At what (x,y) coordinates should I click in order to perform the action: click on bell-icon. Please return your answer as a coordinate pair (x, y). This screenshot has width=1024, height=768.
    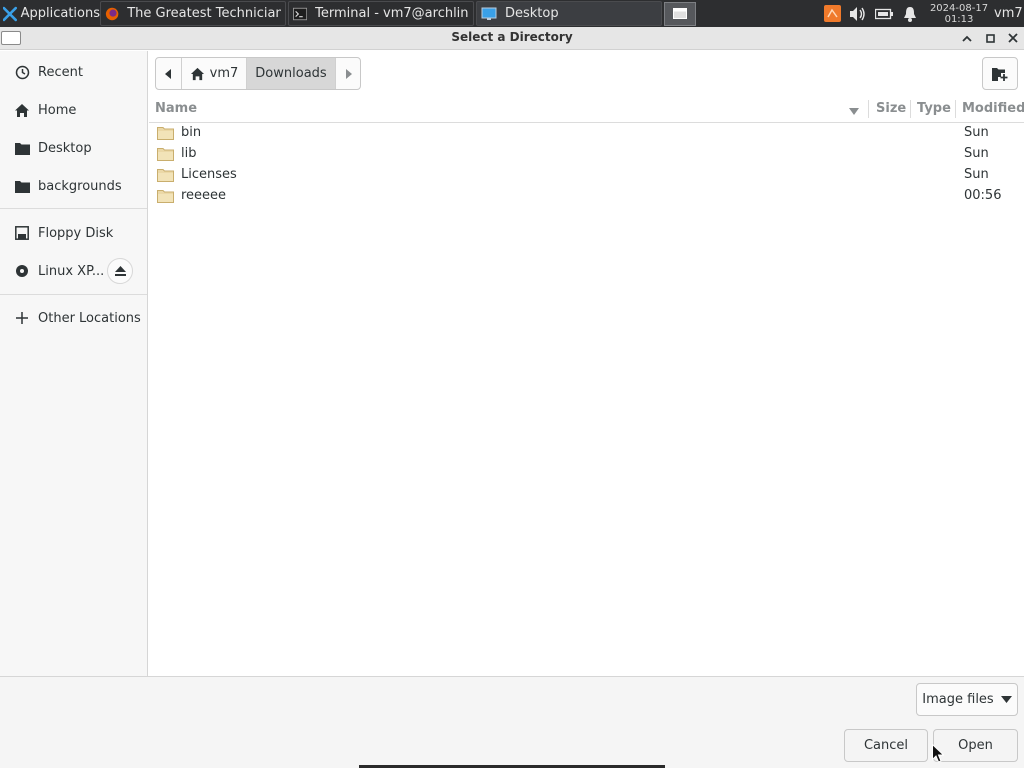
    Looking at the image, I should click on (910, 14).